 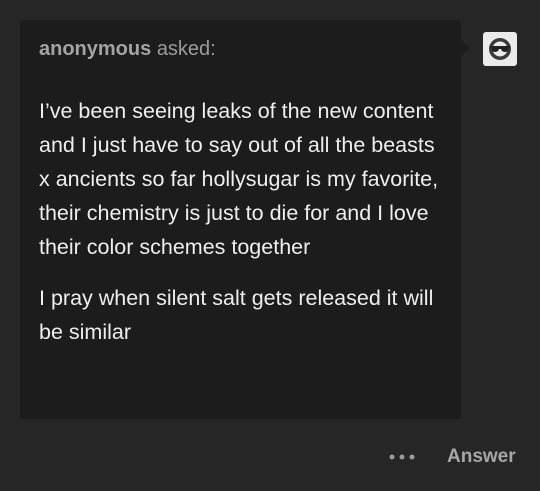 I want to click on anonymous-sunglasses-icon, so click(x=500, y=49).